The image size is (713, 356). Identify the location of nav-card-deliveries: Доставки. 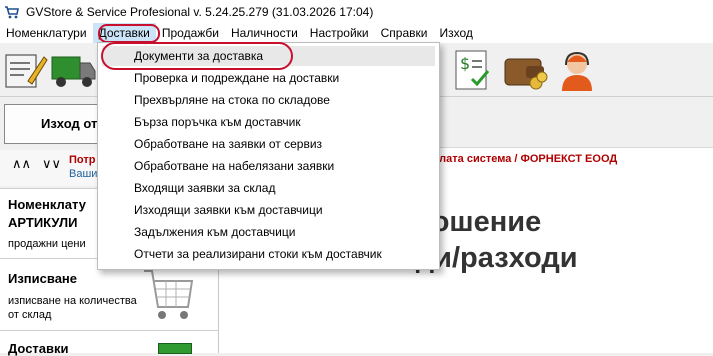
(109, 343).